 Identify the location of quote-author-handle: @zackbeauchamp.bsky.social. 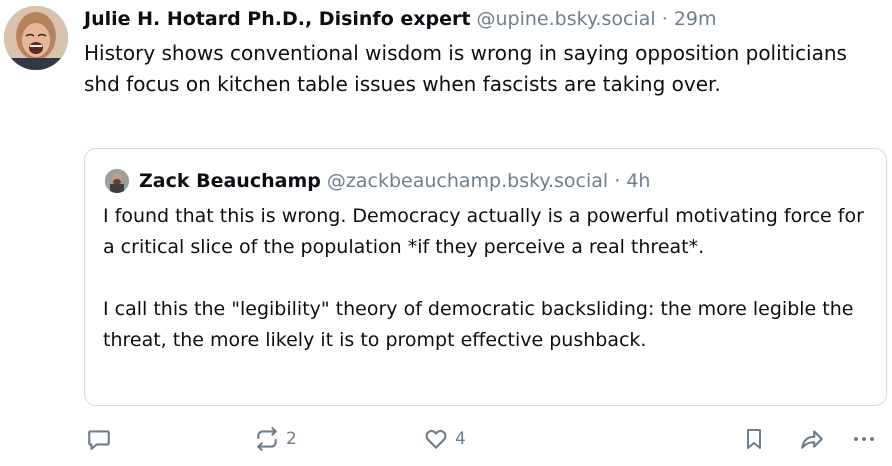
(467, 181).